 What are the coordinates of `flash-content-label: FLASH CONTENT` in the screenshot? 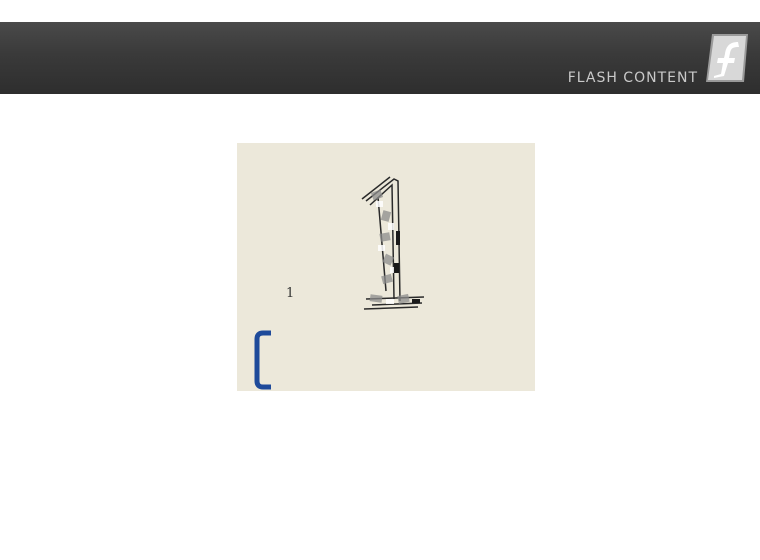 It's located at (632, 78).